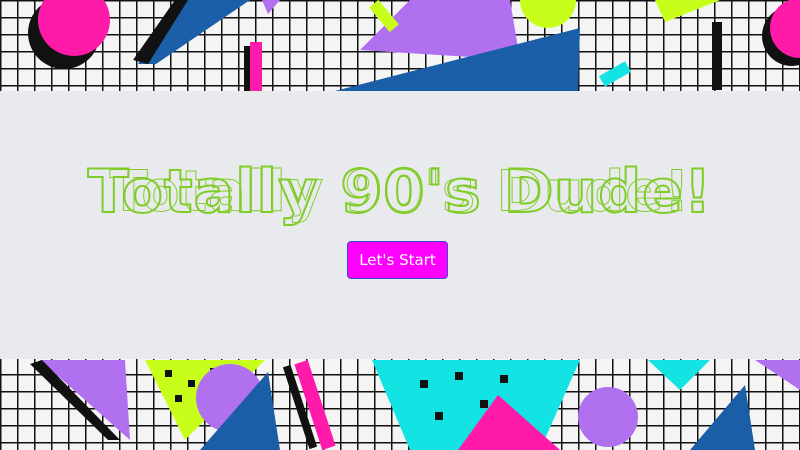 The width and height of the screenshot is (800, 450). What do you see at coordinates (439, 416) in the screenshot?
I see `cyan-dot5` at bounding box center [439, 416].